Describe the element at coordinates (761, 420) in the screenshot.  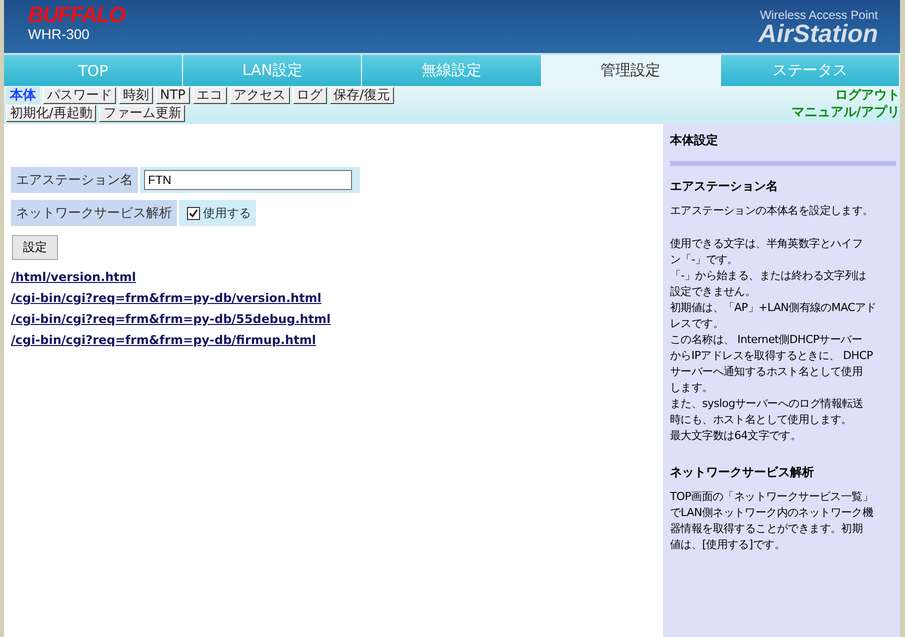
I see `help-text: 時にも、ホスト名として使用します。` at that location.